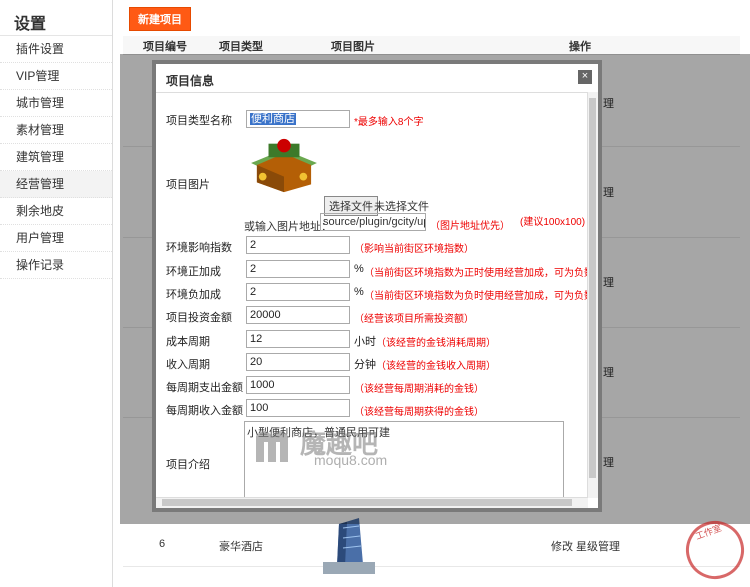 The image size is (750, 587). I want to click on hint-env-neg: （当前街区环境指数为负时使用经营加成，可为负数）, so click(484, 296).